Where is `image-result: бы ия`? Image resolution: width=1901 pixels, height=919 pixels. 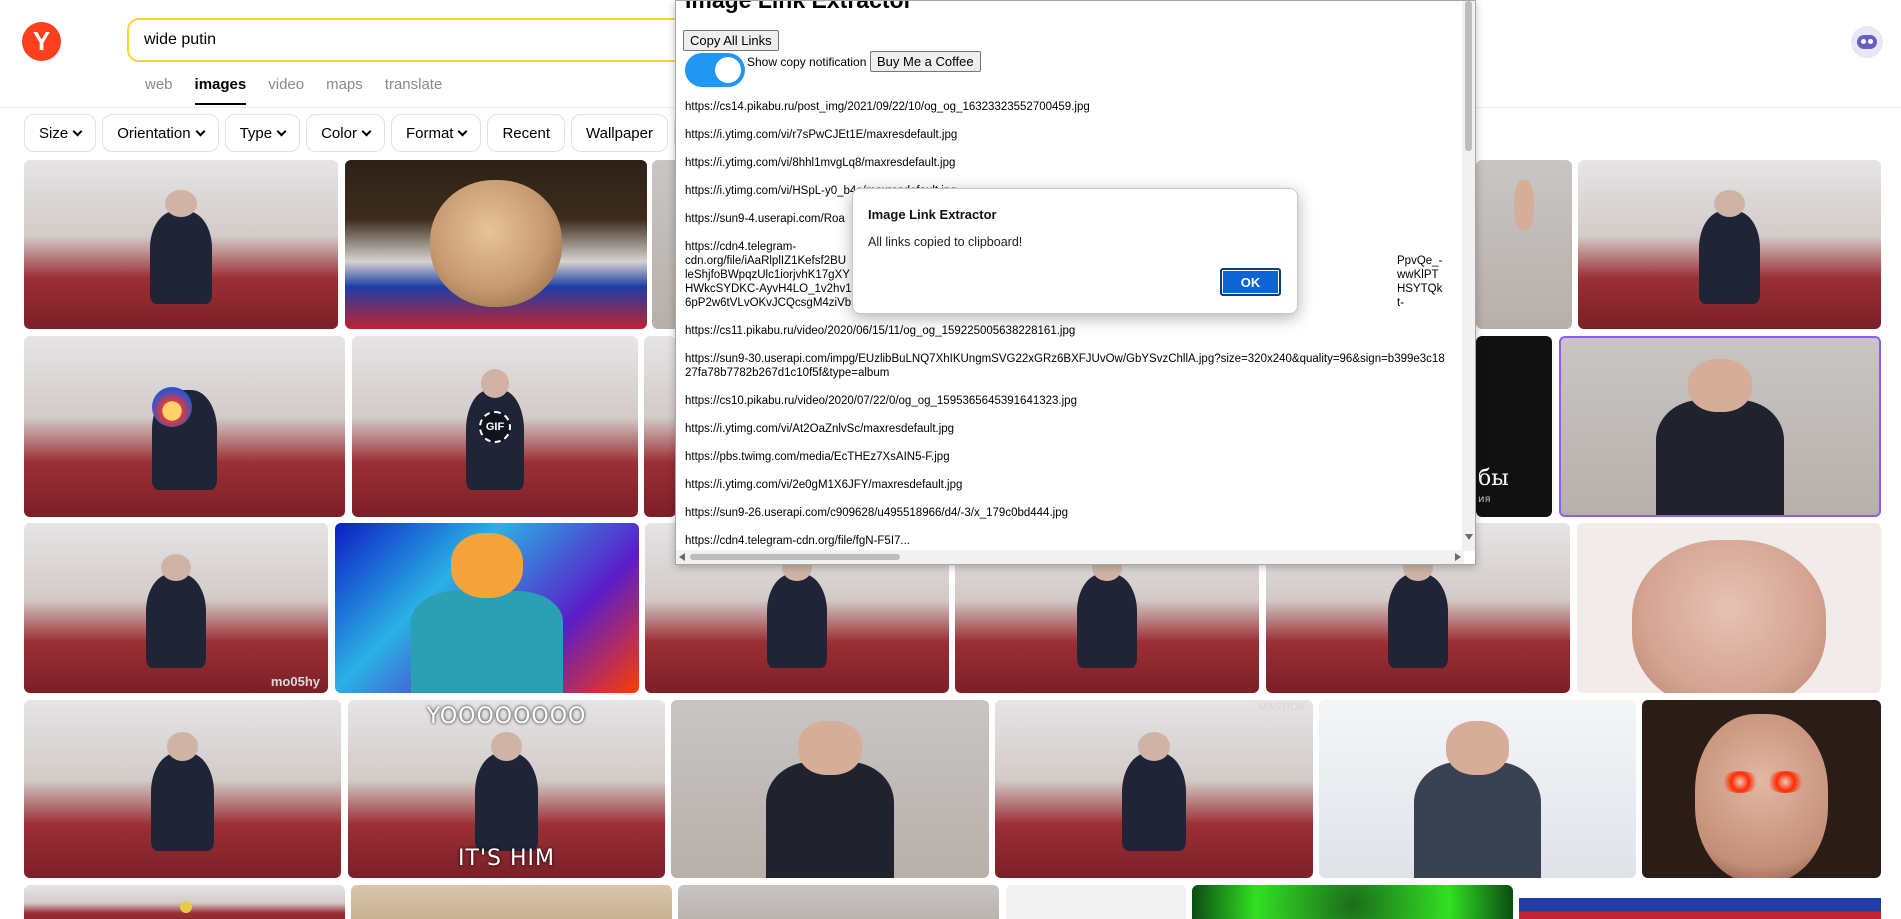
image-result: бы ия is located at coordinates (1514, 426).